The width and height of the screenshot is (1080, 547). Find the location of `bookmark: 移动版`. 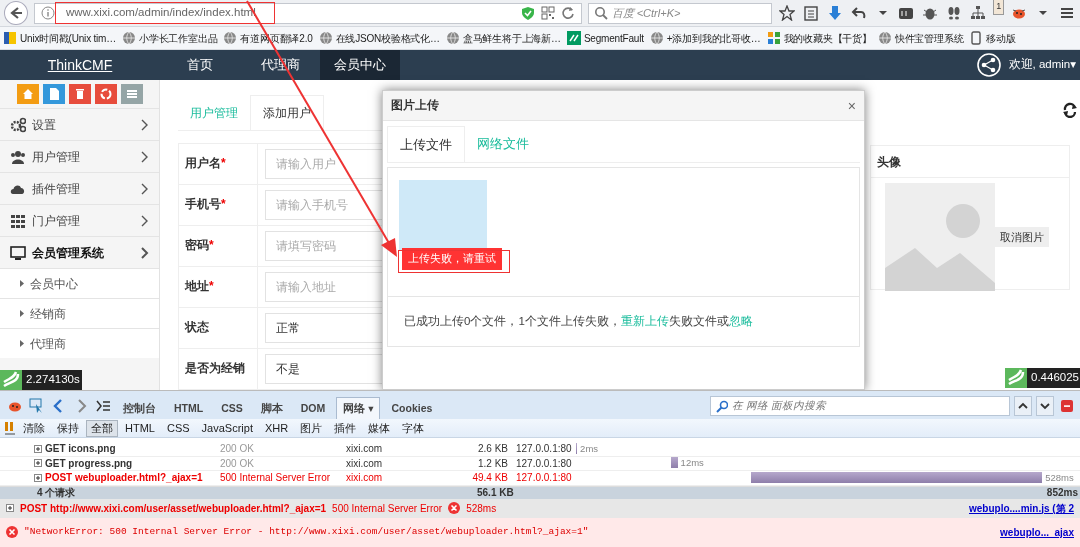

bookmark: 移动版 is located at coordinates (992, 38).